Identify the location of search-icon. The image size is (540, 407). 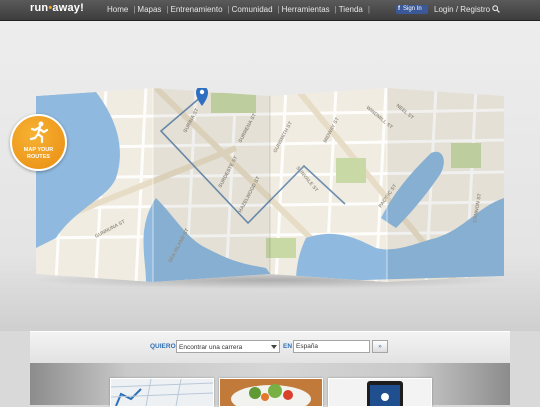
(496, 9).